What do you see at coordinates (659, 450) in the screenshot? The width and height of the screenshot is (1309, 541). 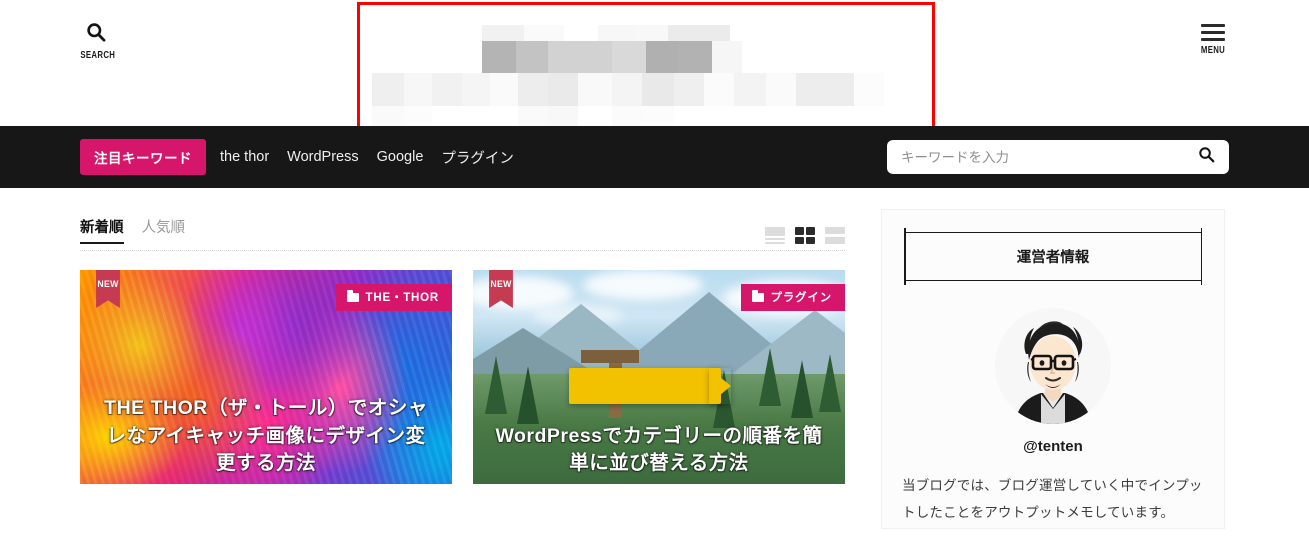 I see `article-title: WordPressでカテゴリーの順番を簡単に並び替える方法` at bounding box center [659, 450].